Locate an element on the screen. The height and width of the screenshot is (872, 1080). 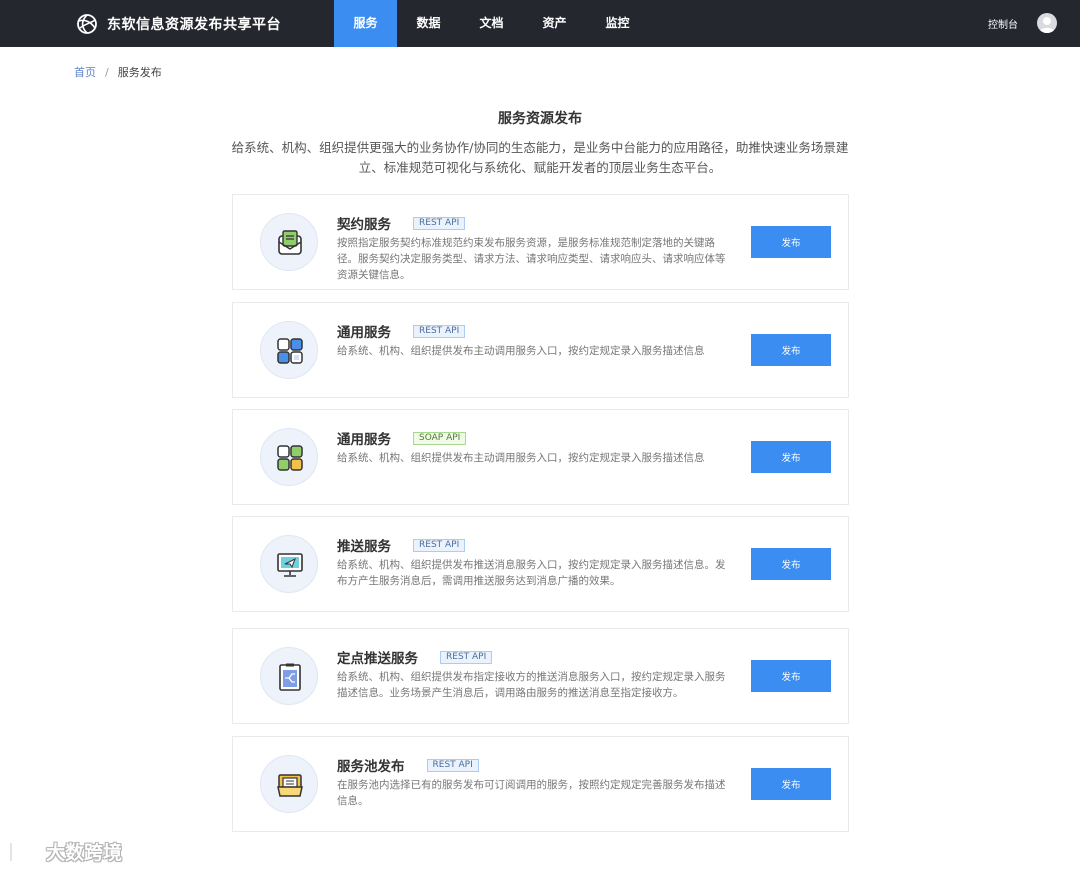
watermark-text: 大数跨境 is located at coordinates (84, 853).